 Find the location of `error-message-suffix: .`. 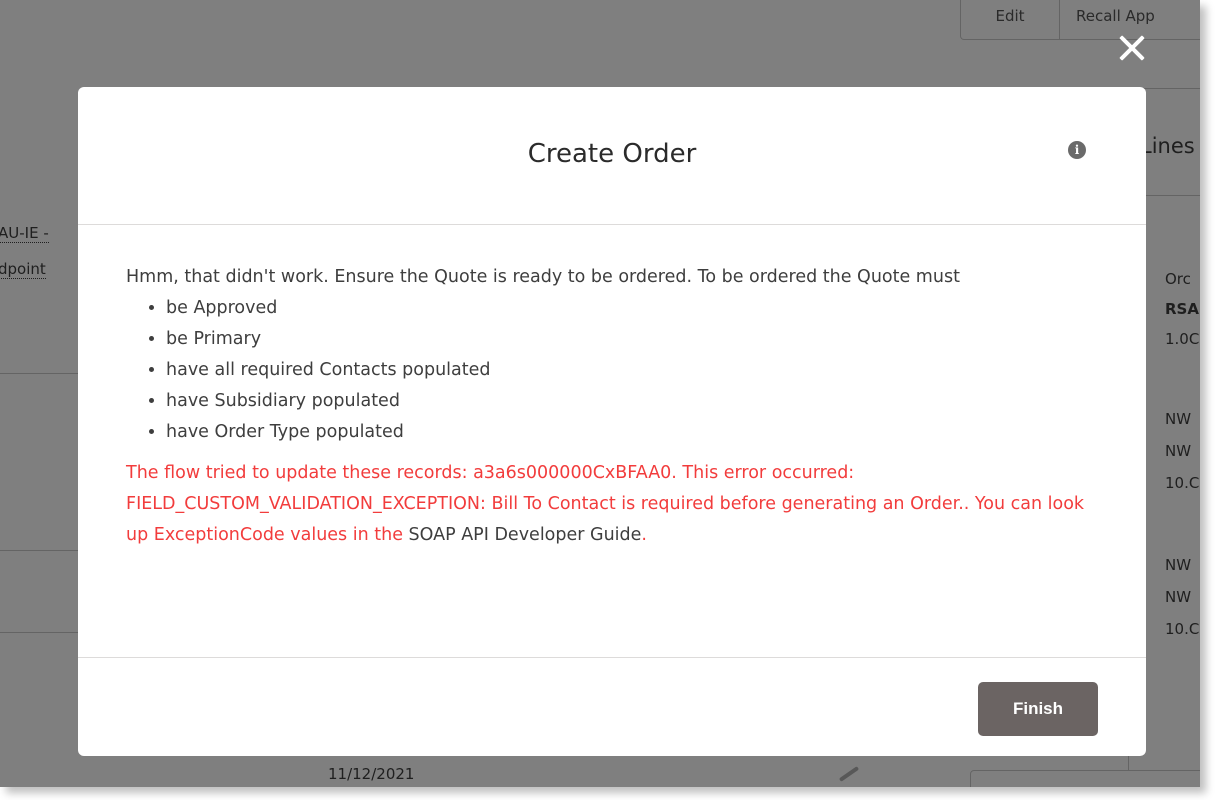

error-message-suffix: . is located at coordinates (644, 535).